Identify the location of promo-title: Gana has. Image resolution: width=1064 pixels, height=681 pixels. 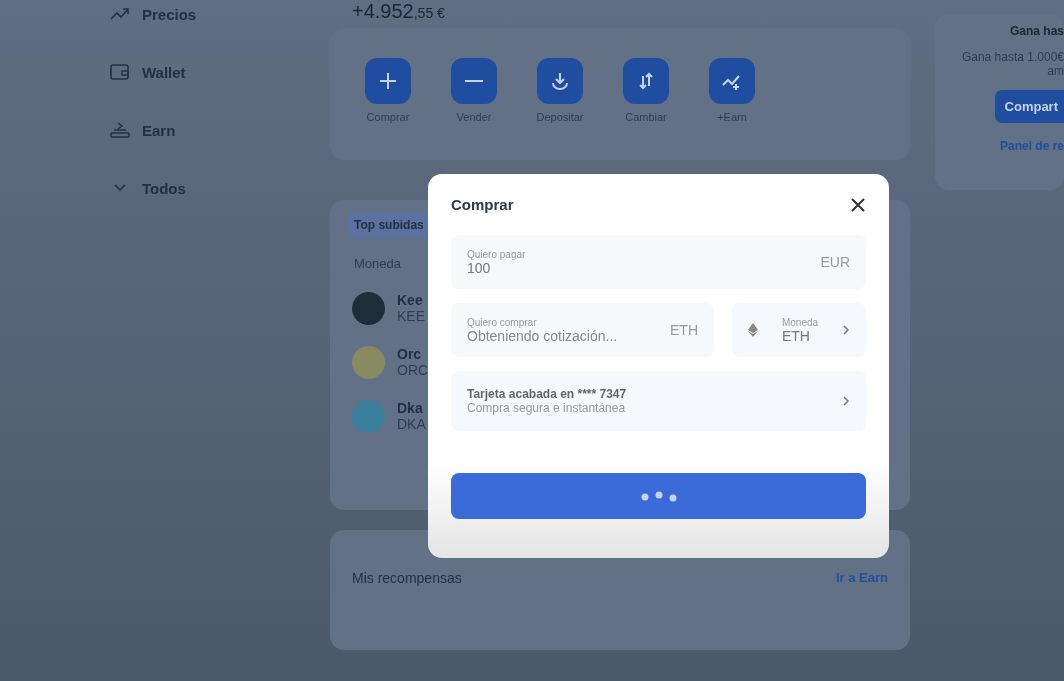
(1036, 31).